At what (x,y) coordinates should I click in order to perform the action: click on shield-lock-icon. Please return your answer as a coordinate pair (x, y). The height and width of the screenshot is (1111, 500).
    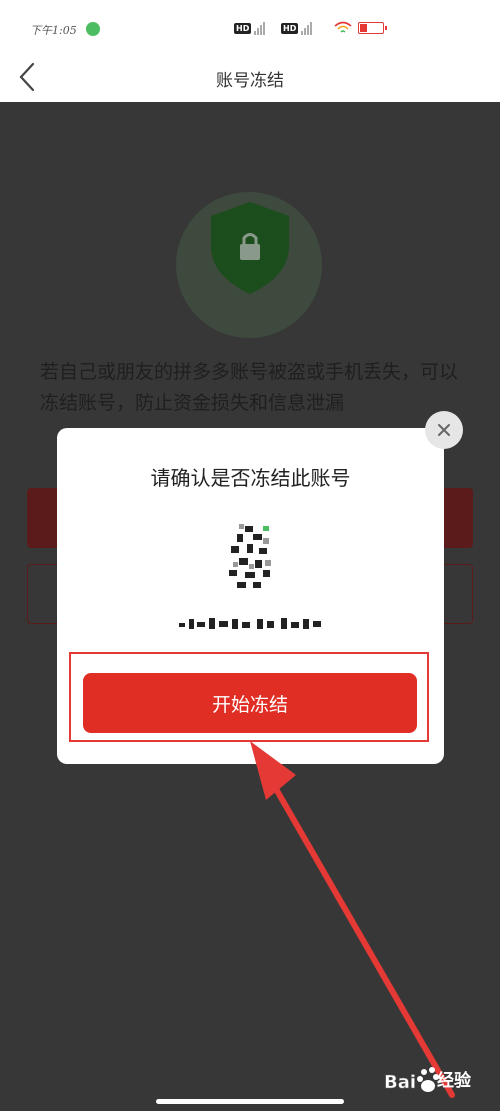
    Looking at the image, I should click on (250, 248).